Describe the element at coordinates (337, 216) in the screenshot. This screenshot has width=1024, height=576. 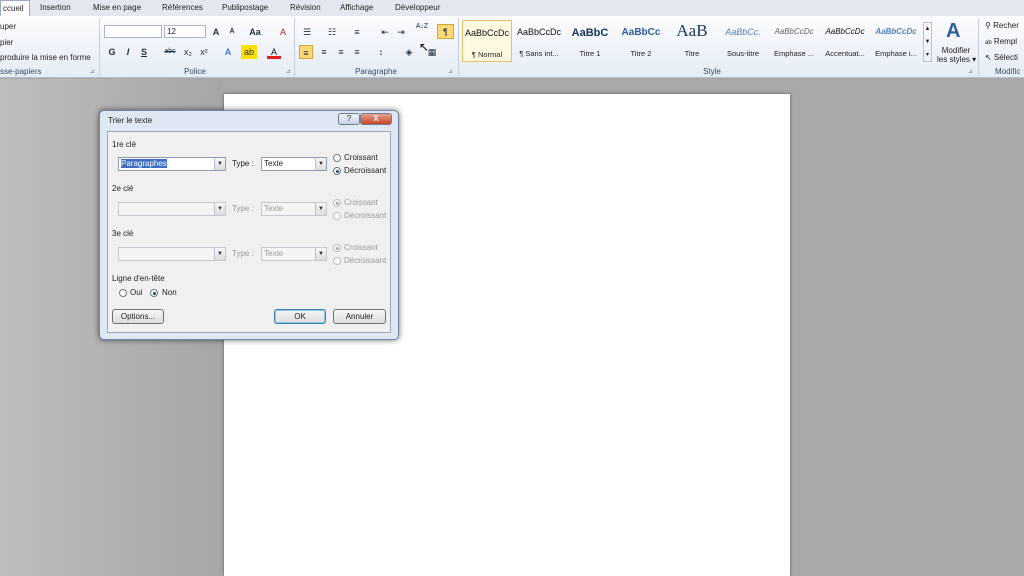
I see `key2-descending-radio` at that location.